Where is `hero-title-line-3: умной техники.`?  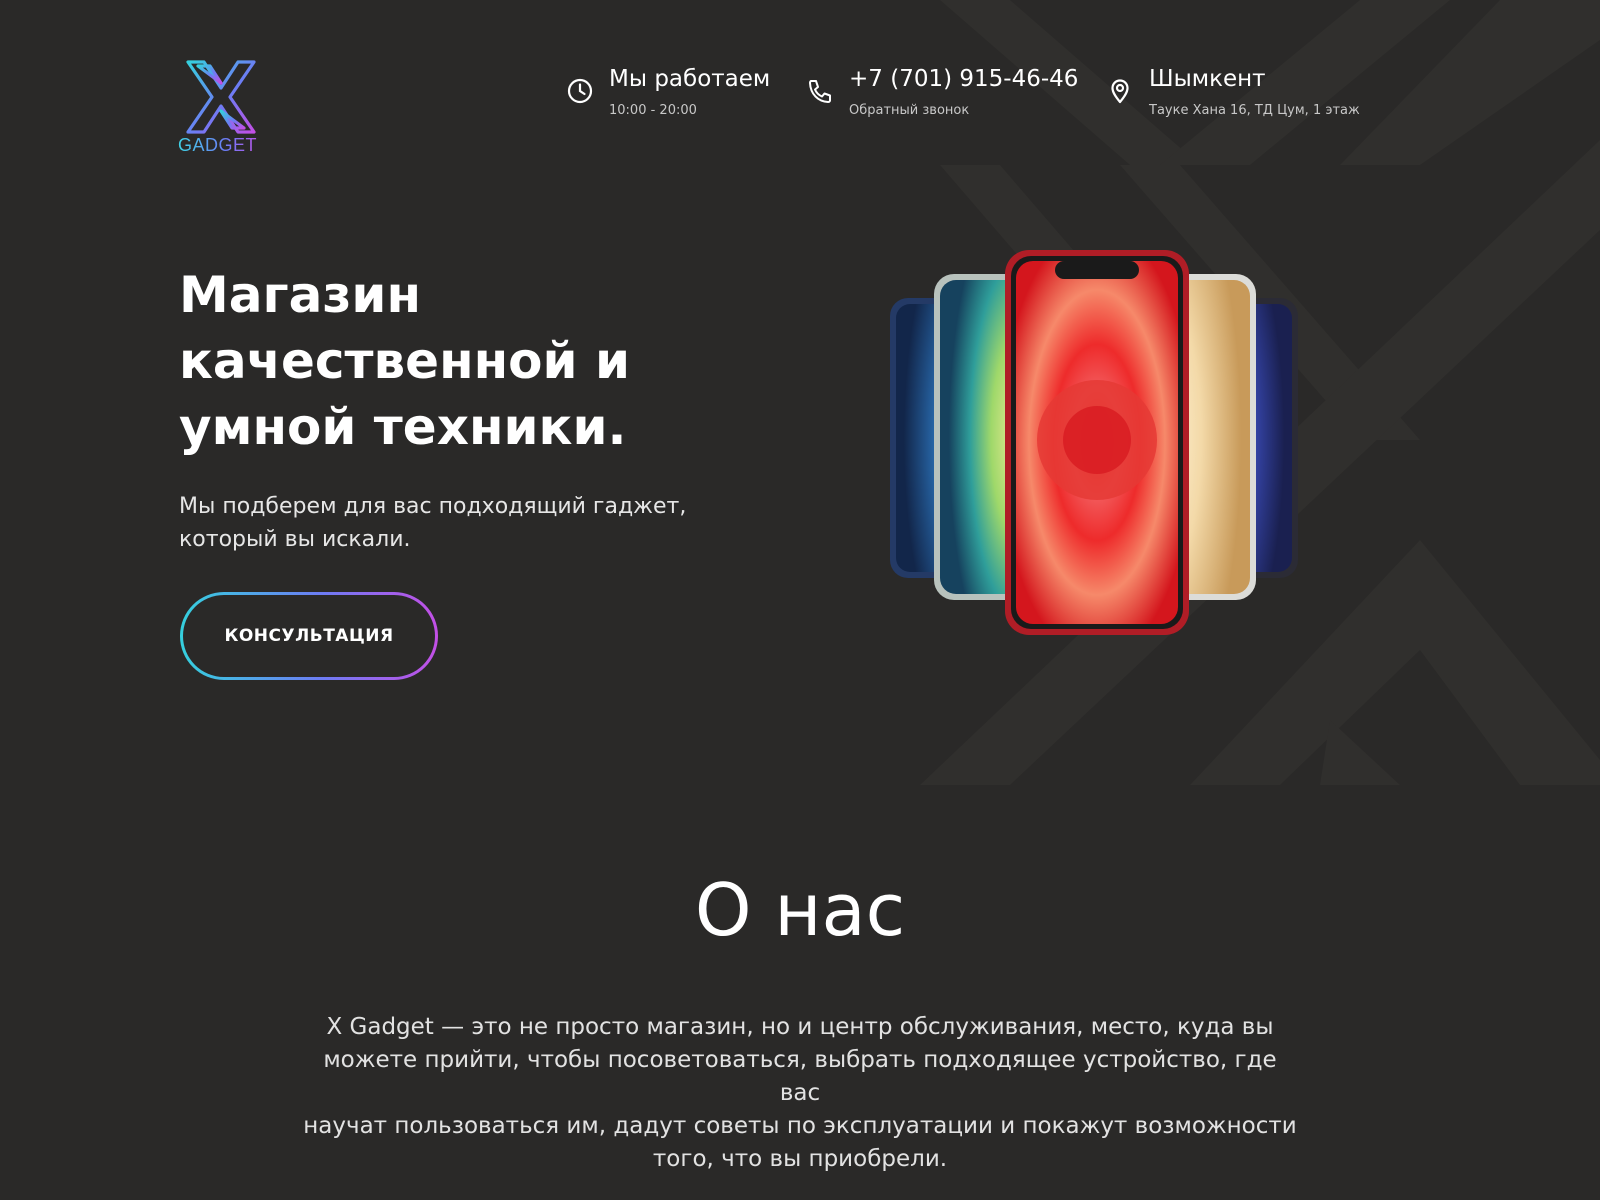 hero-title-line-3: умной техники. is located at coordinates (403, 427).